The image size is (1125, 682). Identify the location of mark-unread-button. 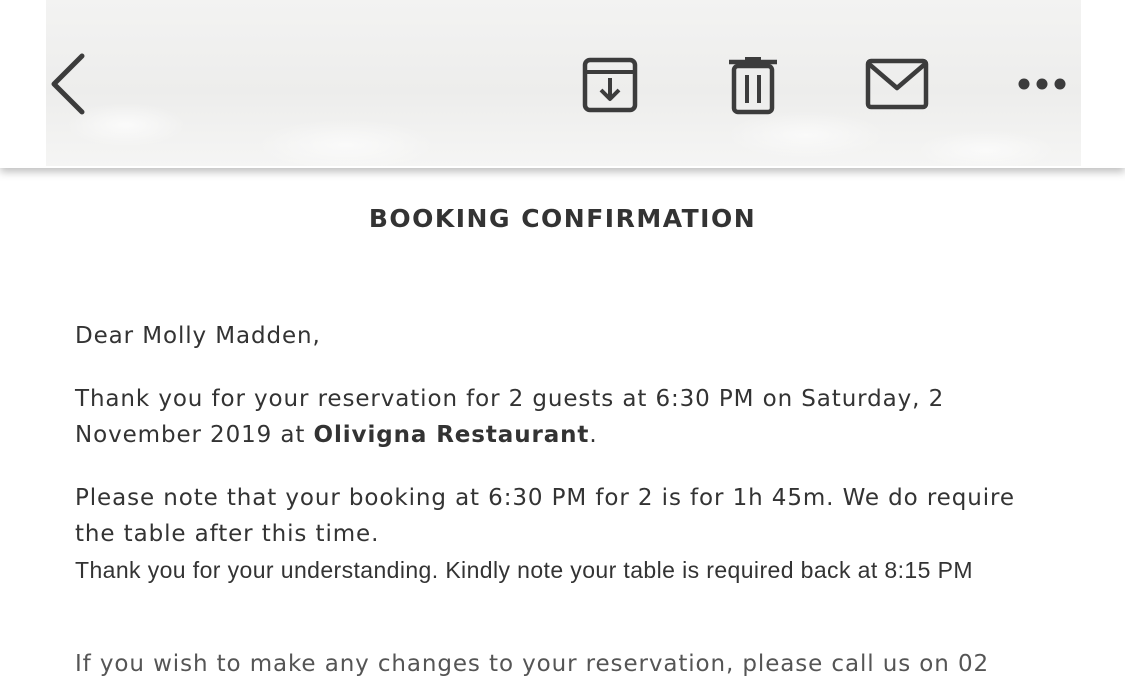
(897, 84).